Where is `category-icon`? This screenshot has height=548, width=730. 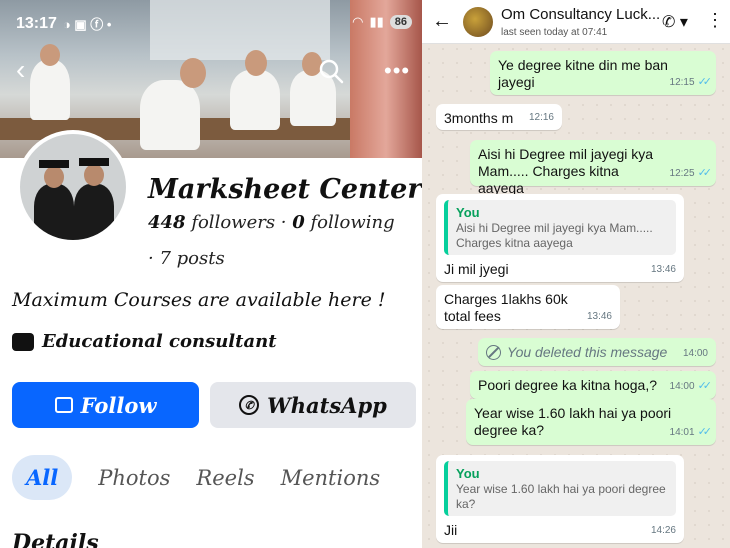
category-icon is located at coordinates (23, 341).